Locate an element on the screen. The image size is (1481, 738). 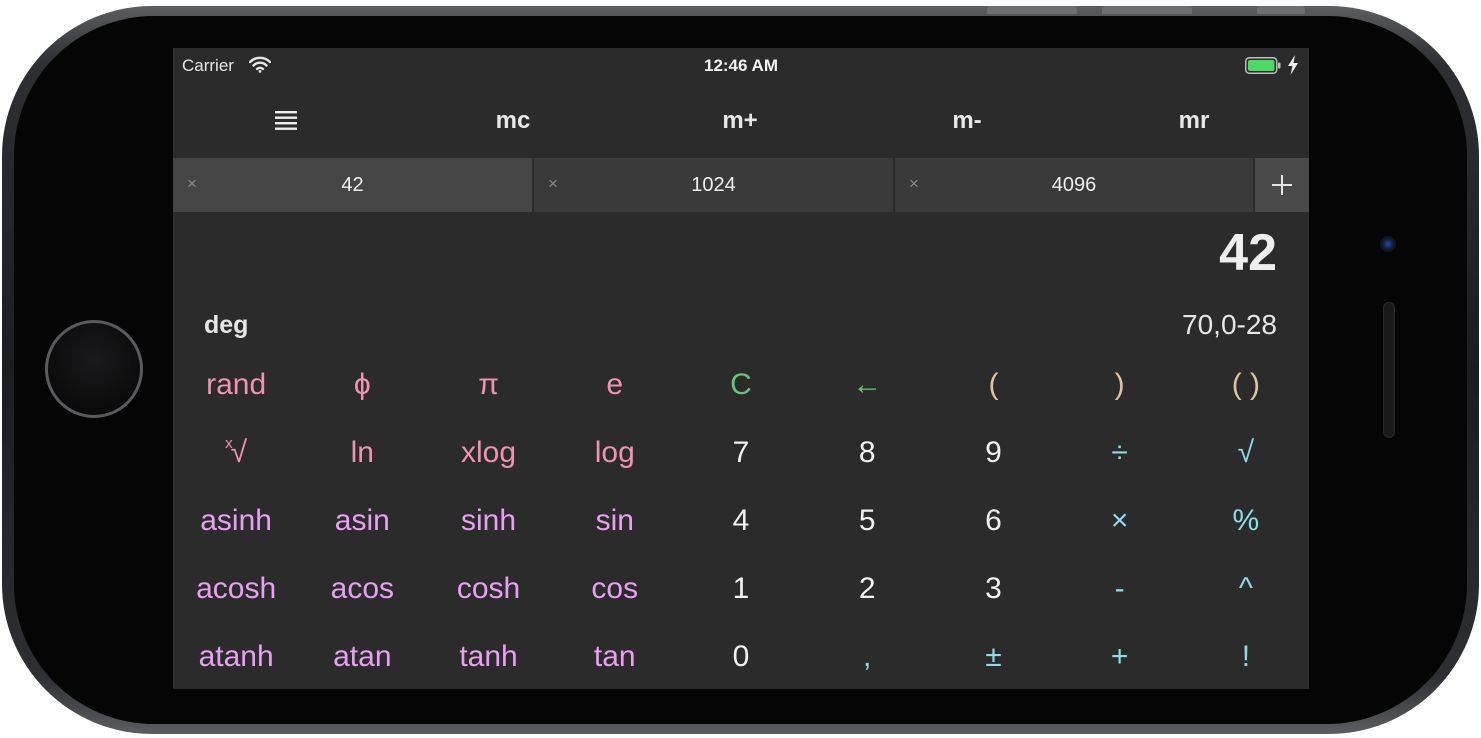
key-label: acosh is located at coordinates (236, 588).